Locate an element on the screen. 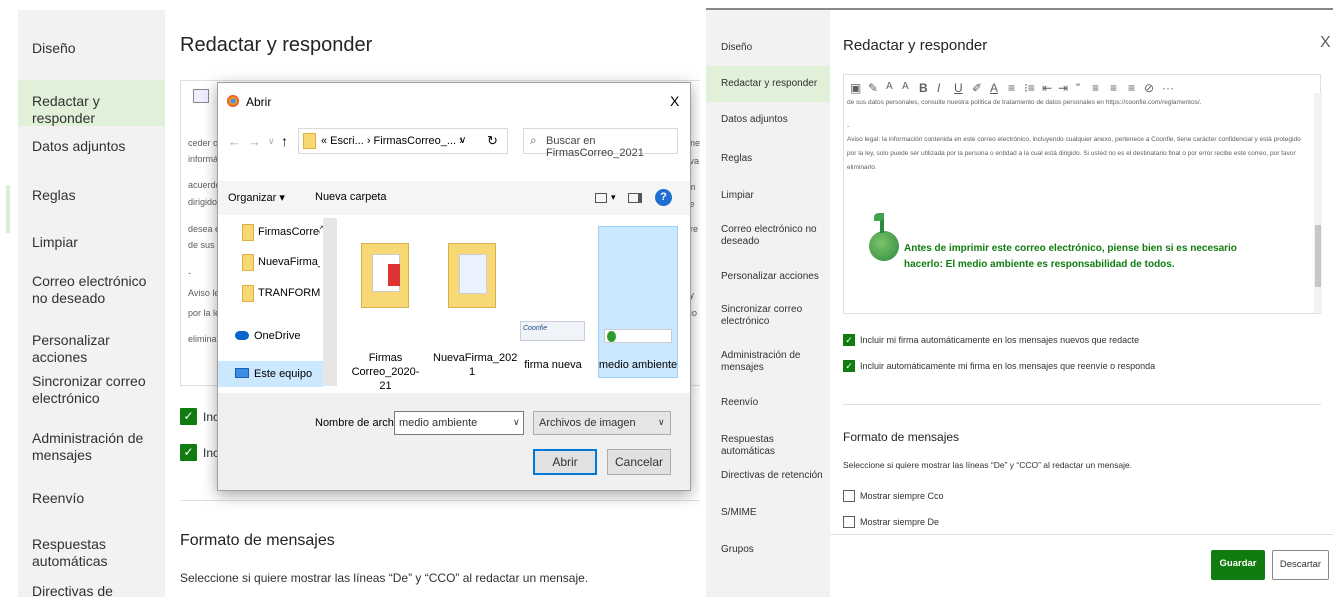 The height and width of the screenshot is (597, 1333). underline-icon: U is located at coordinates (958, 88).